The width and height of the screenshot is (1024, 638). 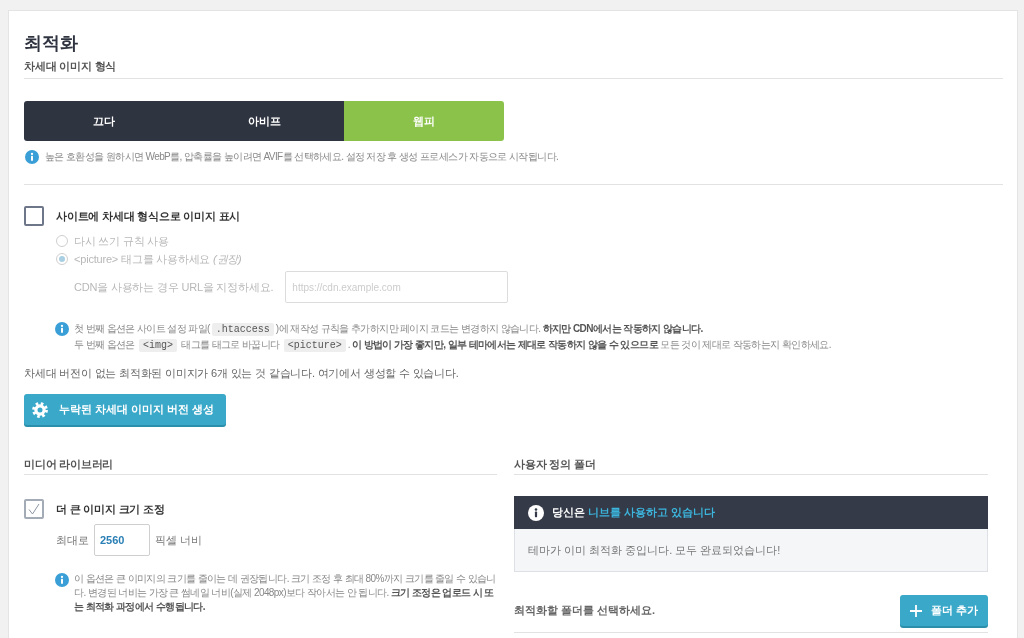 I want to click on format-tab: 끄다, so click(x=104, y=121).